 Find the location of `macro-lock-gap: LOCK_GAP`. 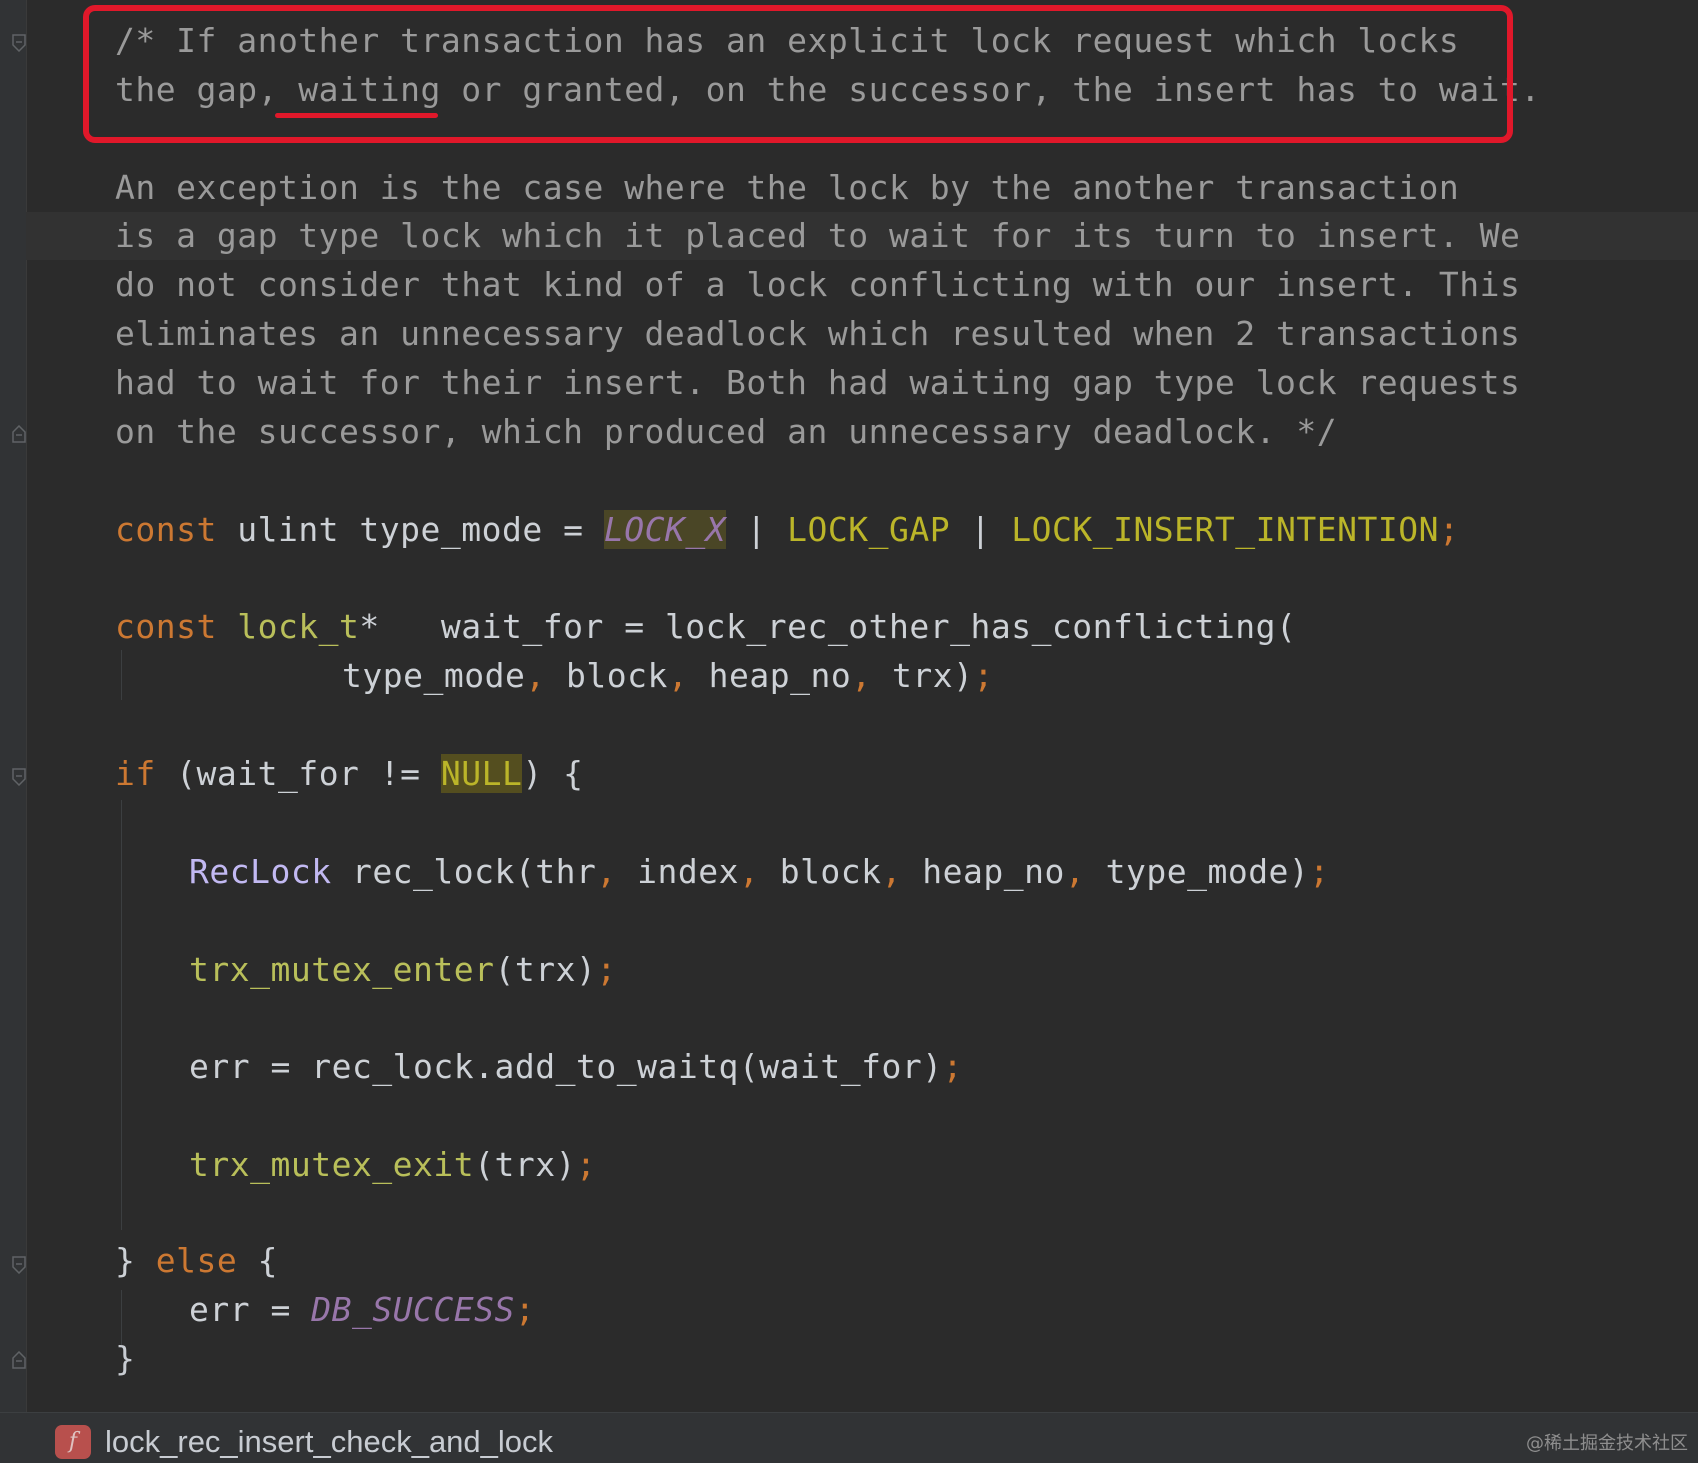

macro-lock-gap: LOCK_GAP is located at coordinates (869, 529).